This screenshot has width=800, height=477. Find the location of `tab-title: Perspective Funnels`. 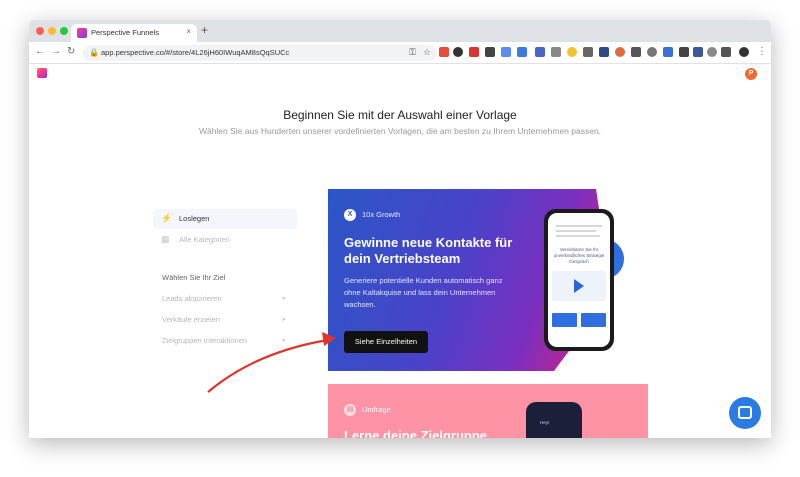

tab-title: Perspective Funnels is located at coordinates (125, 32).